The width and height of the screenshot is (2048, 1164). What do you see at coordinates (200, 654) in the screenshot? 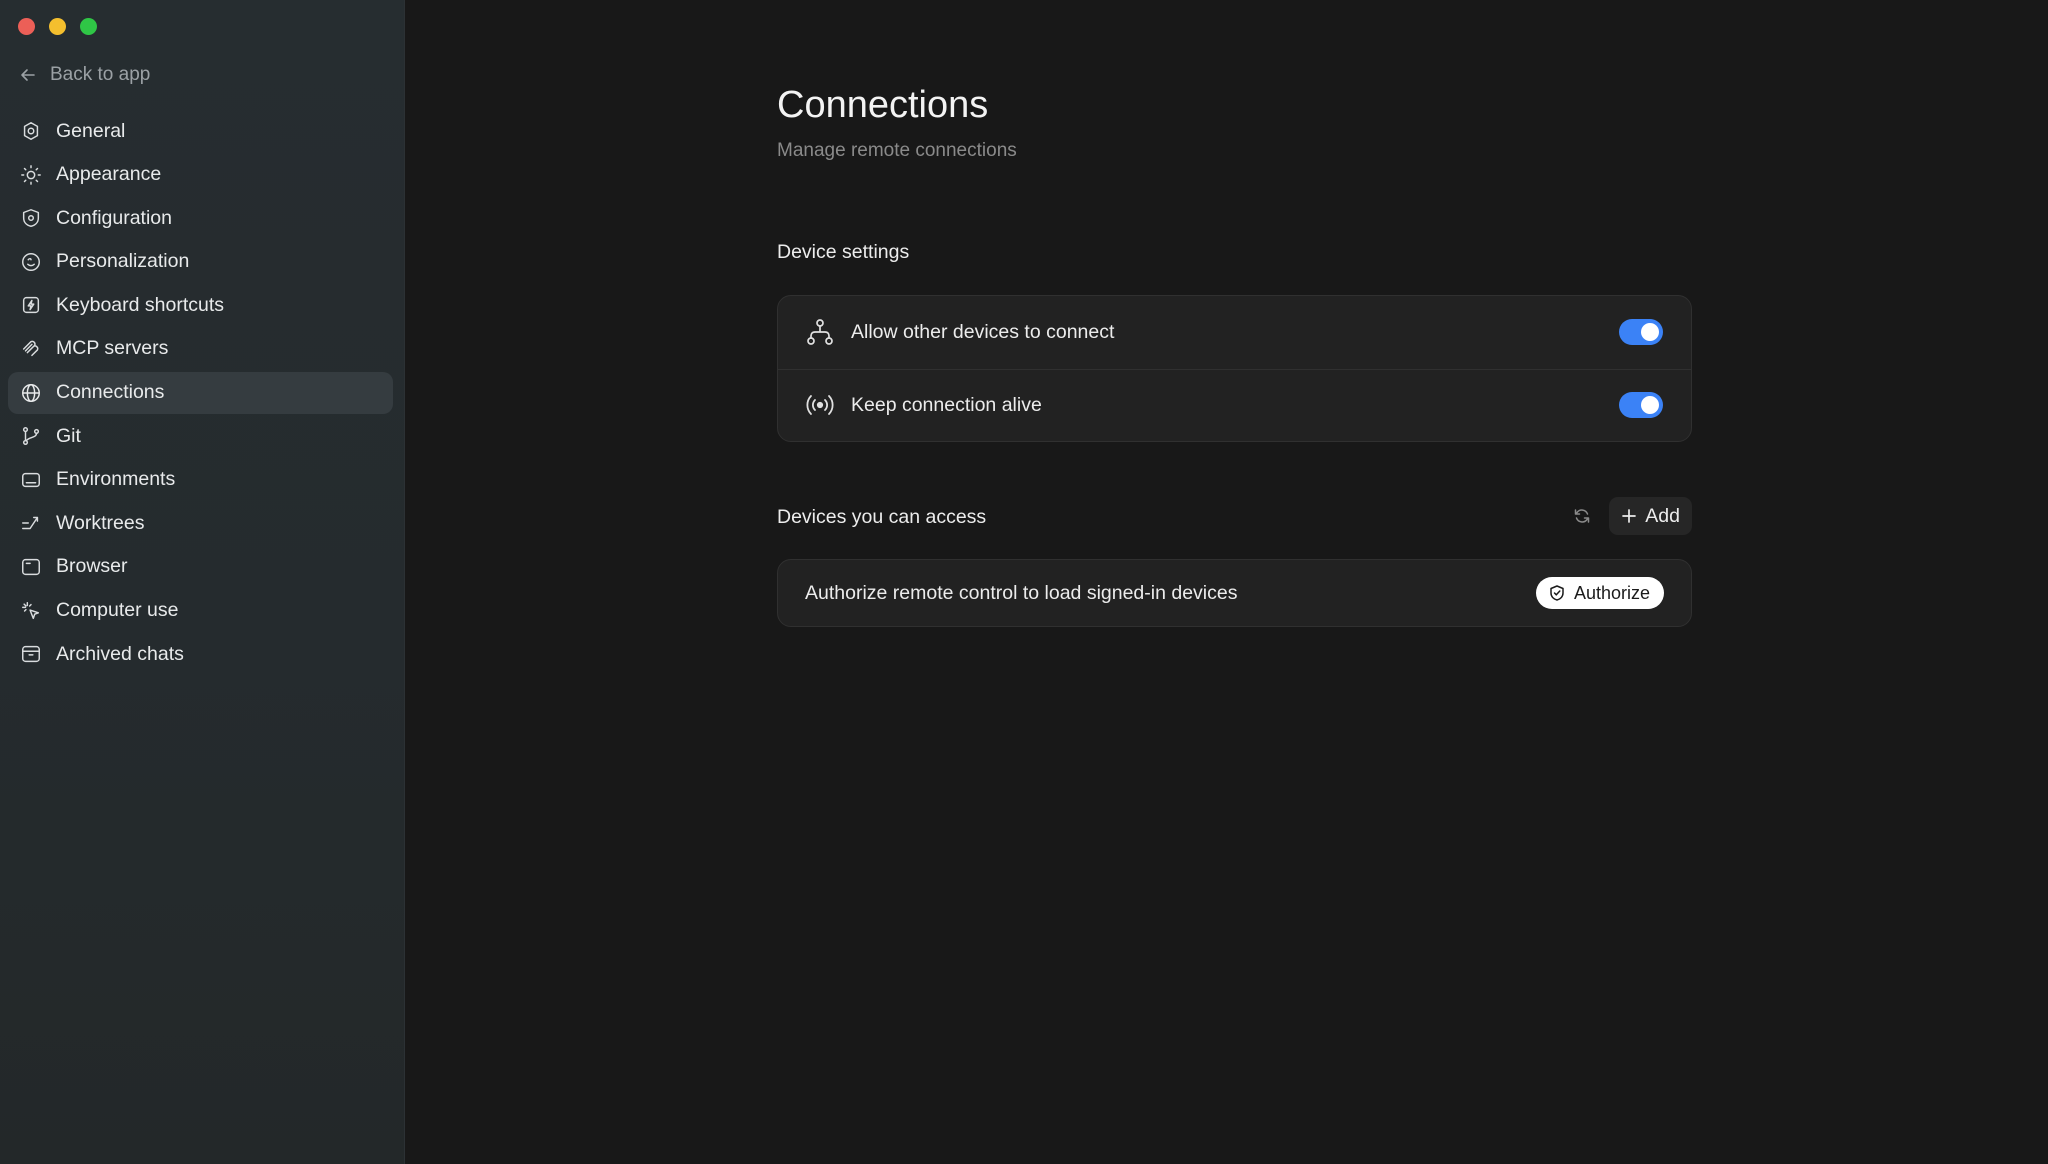
I see `sidebar-item-archived-chats: Archived chats` at bounding box center [200, 654].